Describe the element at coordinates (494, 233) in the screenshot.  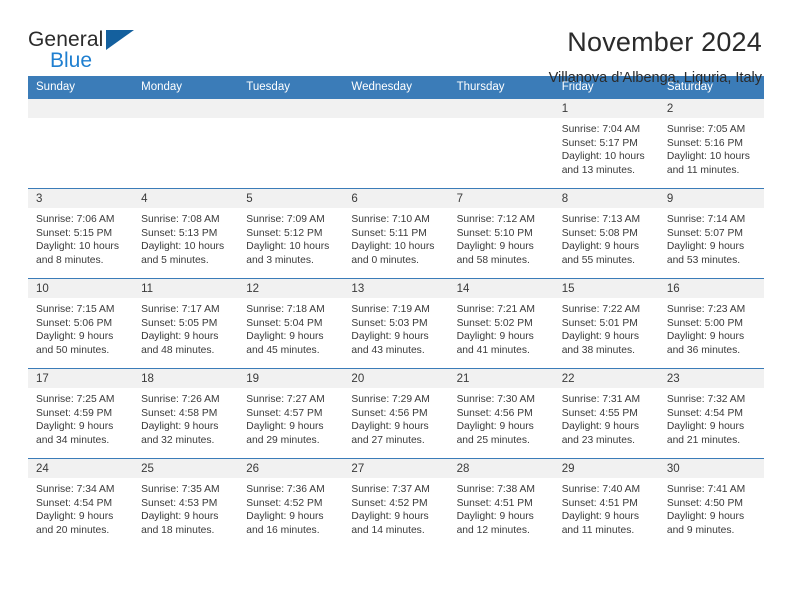
I see `sunset-time: Sunset: 5:10 PM` at that location.